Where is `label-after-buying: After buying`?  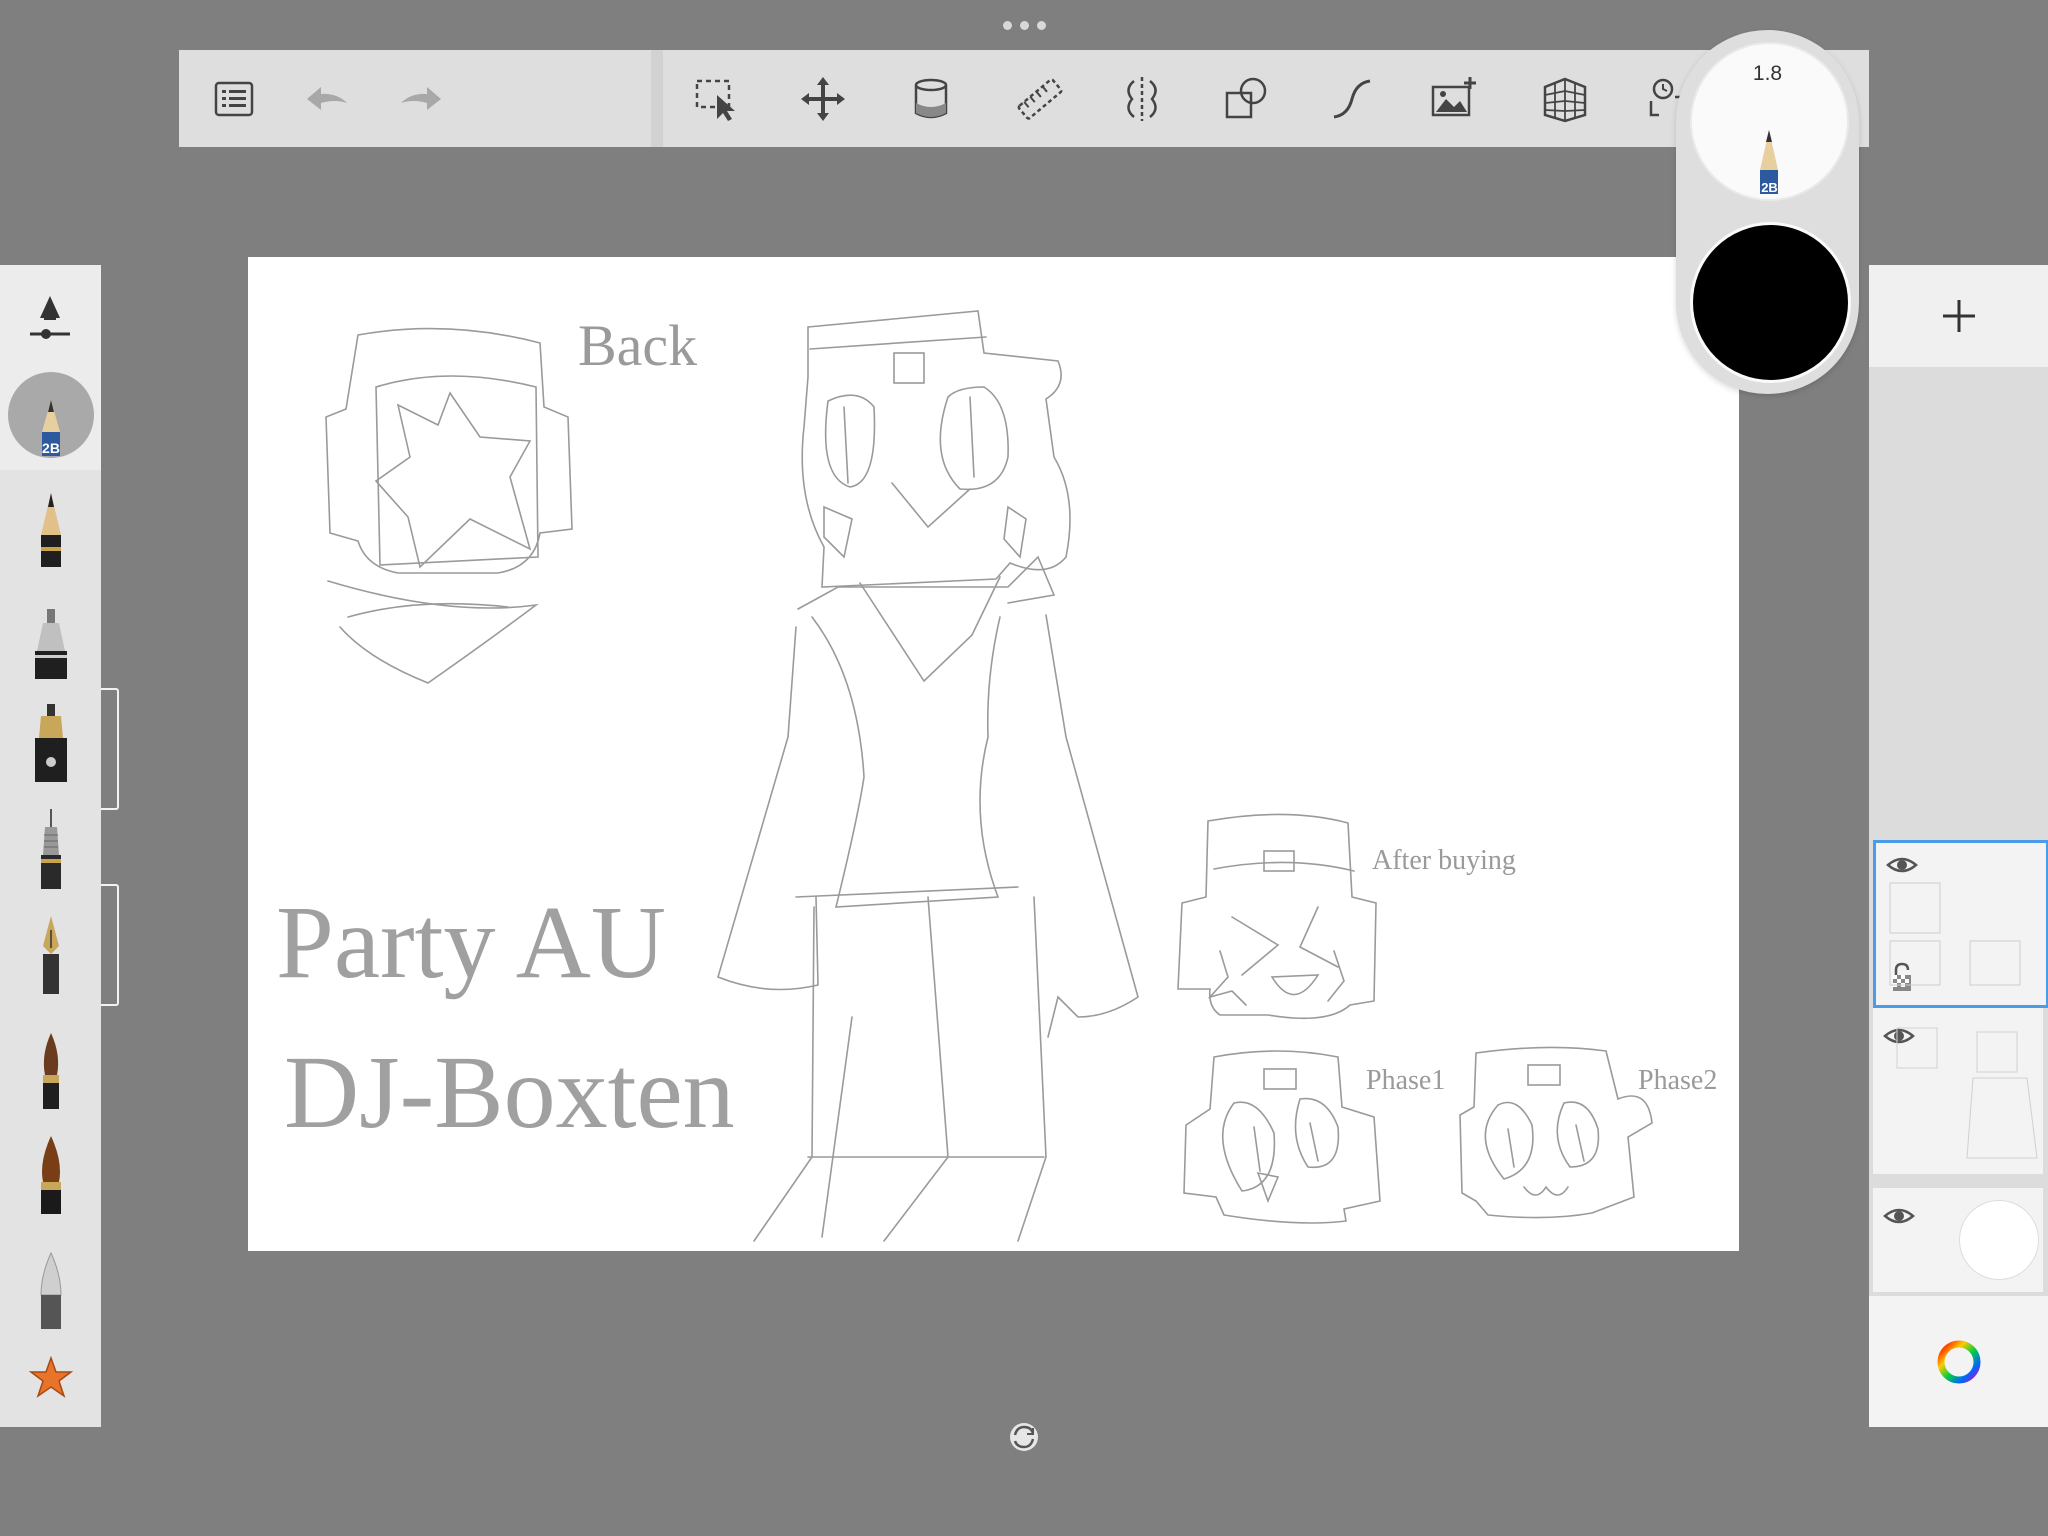
label-after-buying: After buying is located at coordinates (1444, 860).